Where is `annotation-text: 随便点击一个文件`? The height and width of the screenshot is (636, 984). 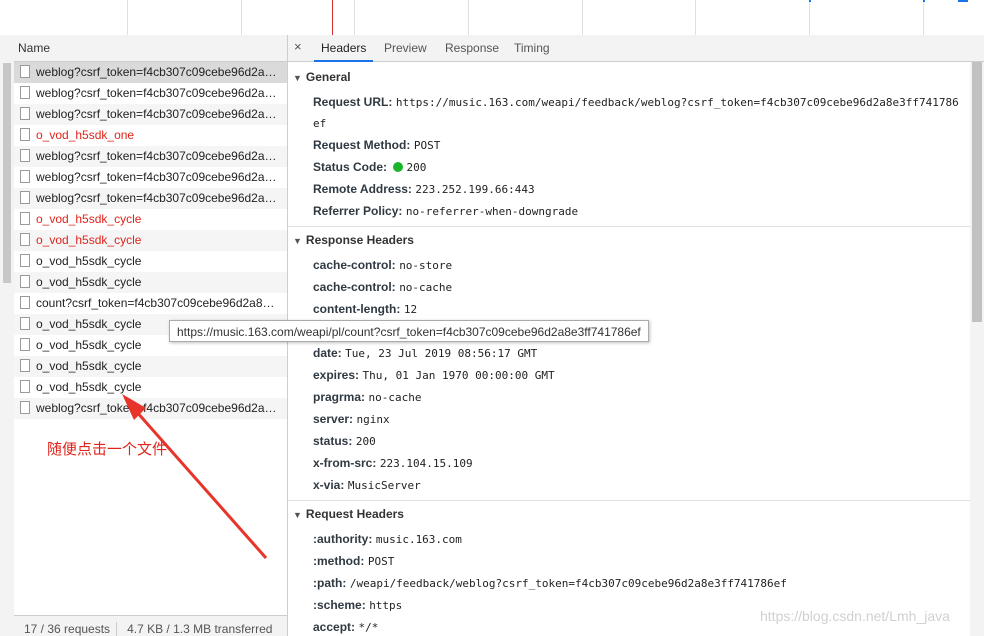
annotation-text: 随便点击一个文件 is located at coordinates (107, 449).